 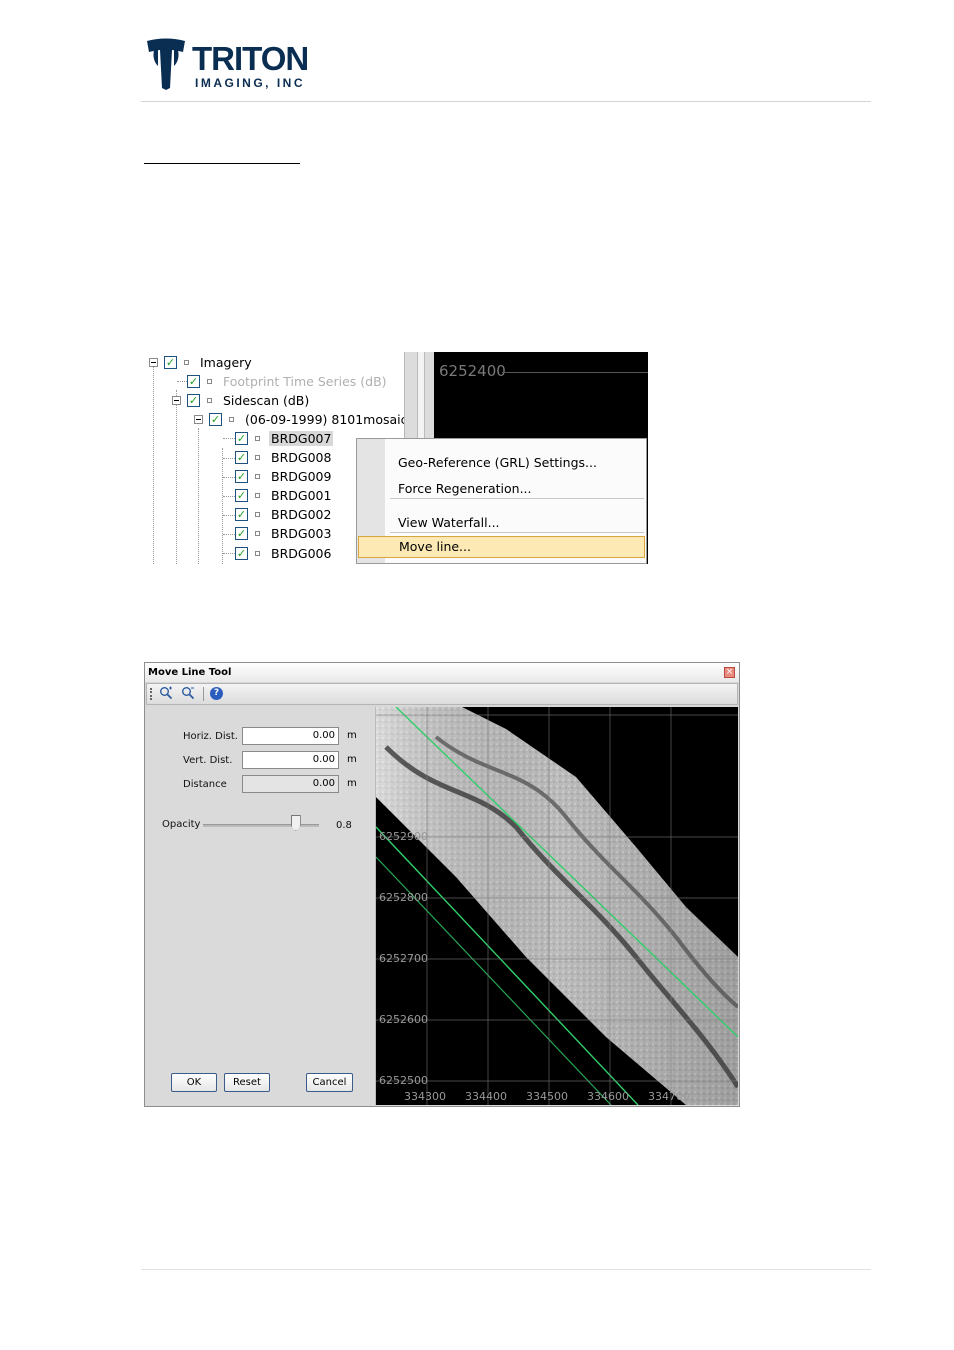 I want to click on header-rule, so click(x=506, y=101).